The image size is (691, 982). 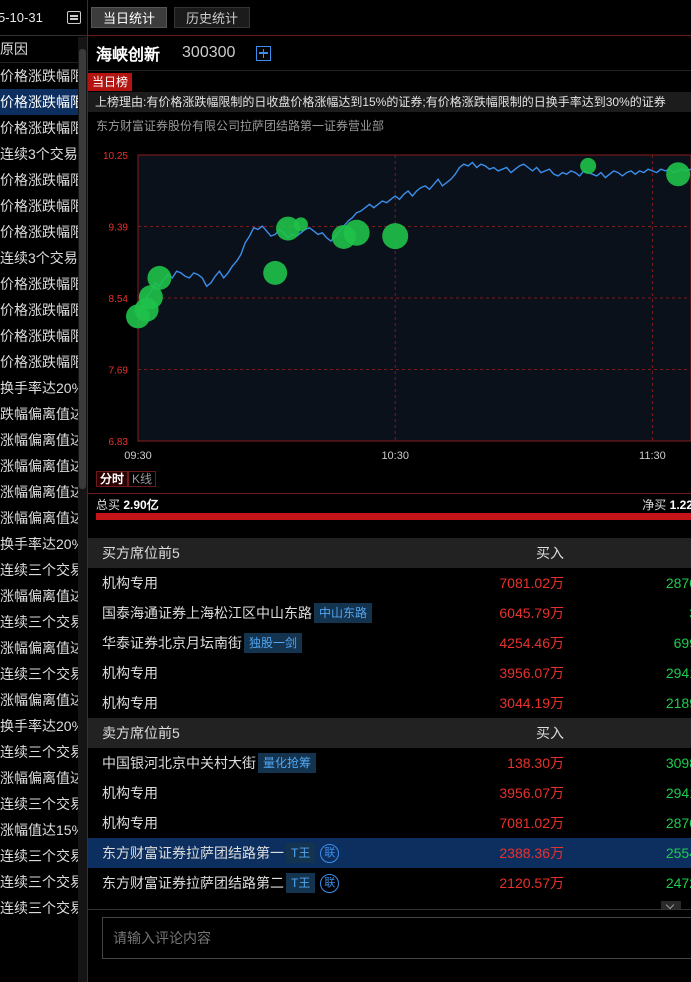 I want to click on tab-today-stats: 当日统计, so click(x=129, y=17).